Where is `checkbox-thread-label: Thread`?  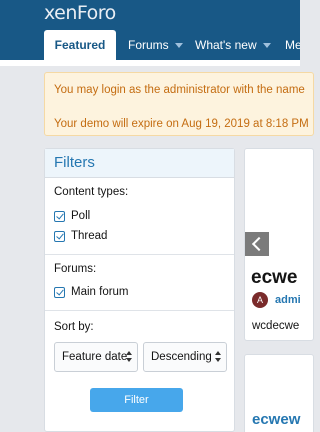
checkbox-thread-label: Thread is located at coordinates (89, 236).